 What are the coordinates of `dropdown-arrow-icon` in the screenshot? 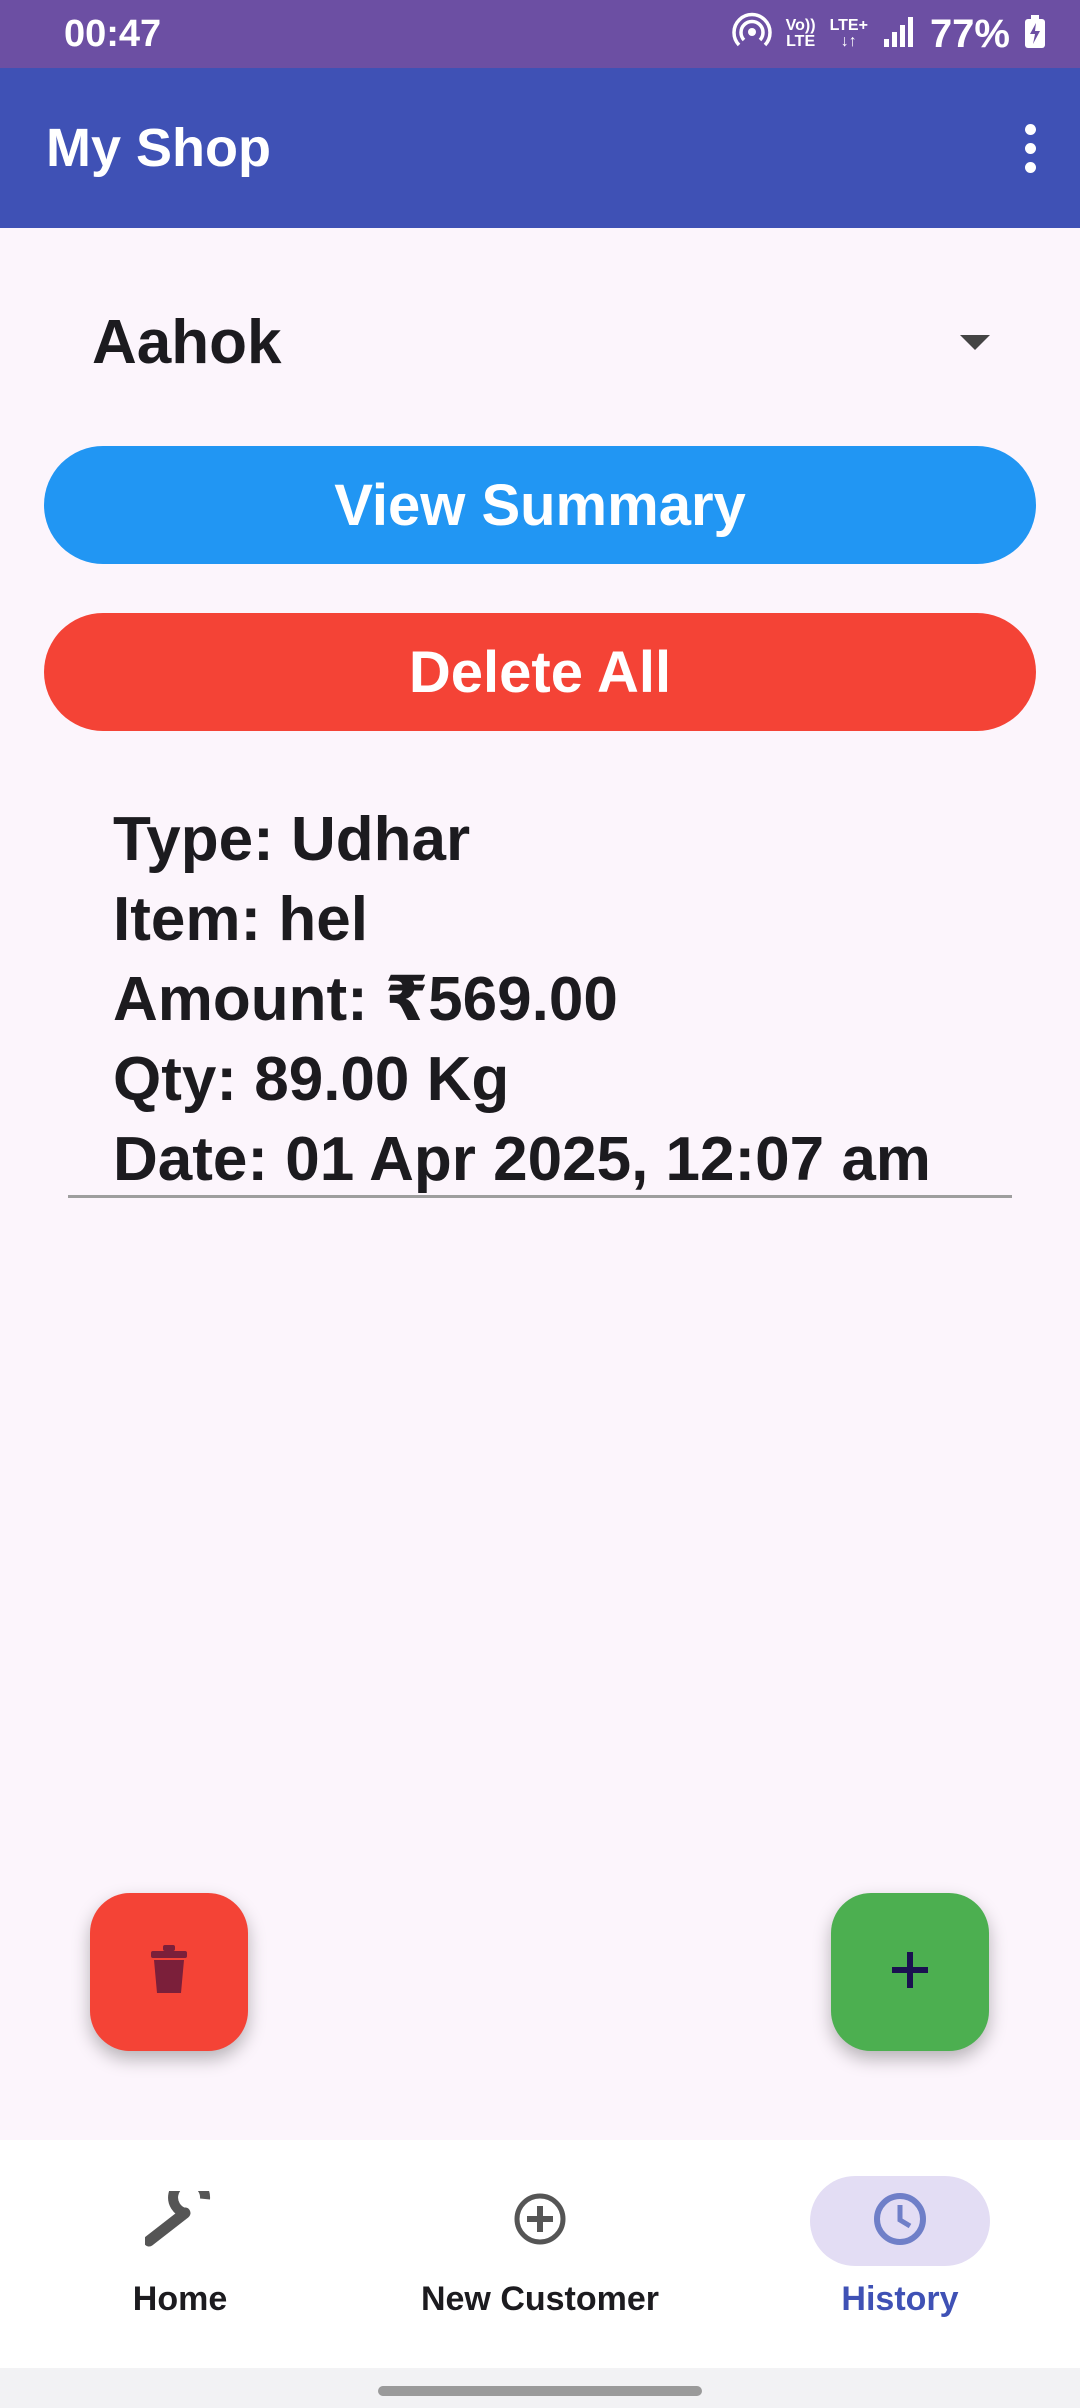 It's located at (975, 342).